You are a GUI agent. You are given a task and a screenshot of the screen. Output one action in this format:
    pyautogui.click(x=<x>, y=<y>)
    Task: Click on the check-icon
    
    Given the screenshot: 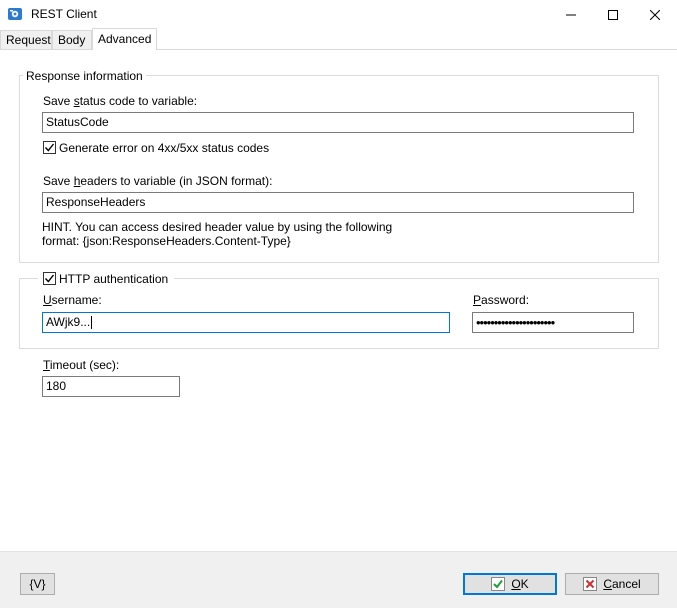 What is the action you would take?
    pyautogui.click(x=498, y=584)
    